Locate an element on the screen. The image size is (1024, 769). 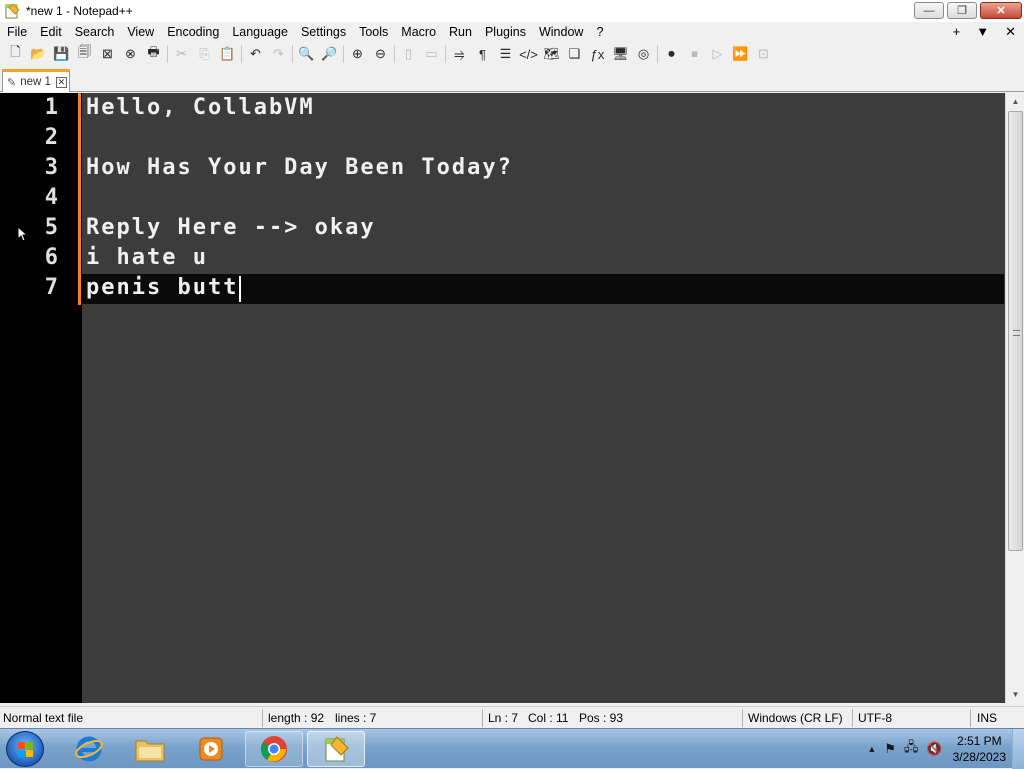
open-file-icon: 📂 is located at coordinates (38, 54).